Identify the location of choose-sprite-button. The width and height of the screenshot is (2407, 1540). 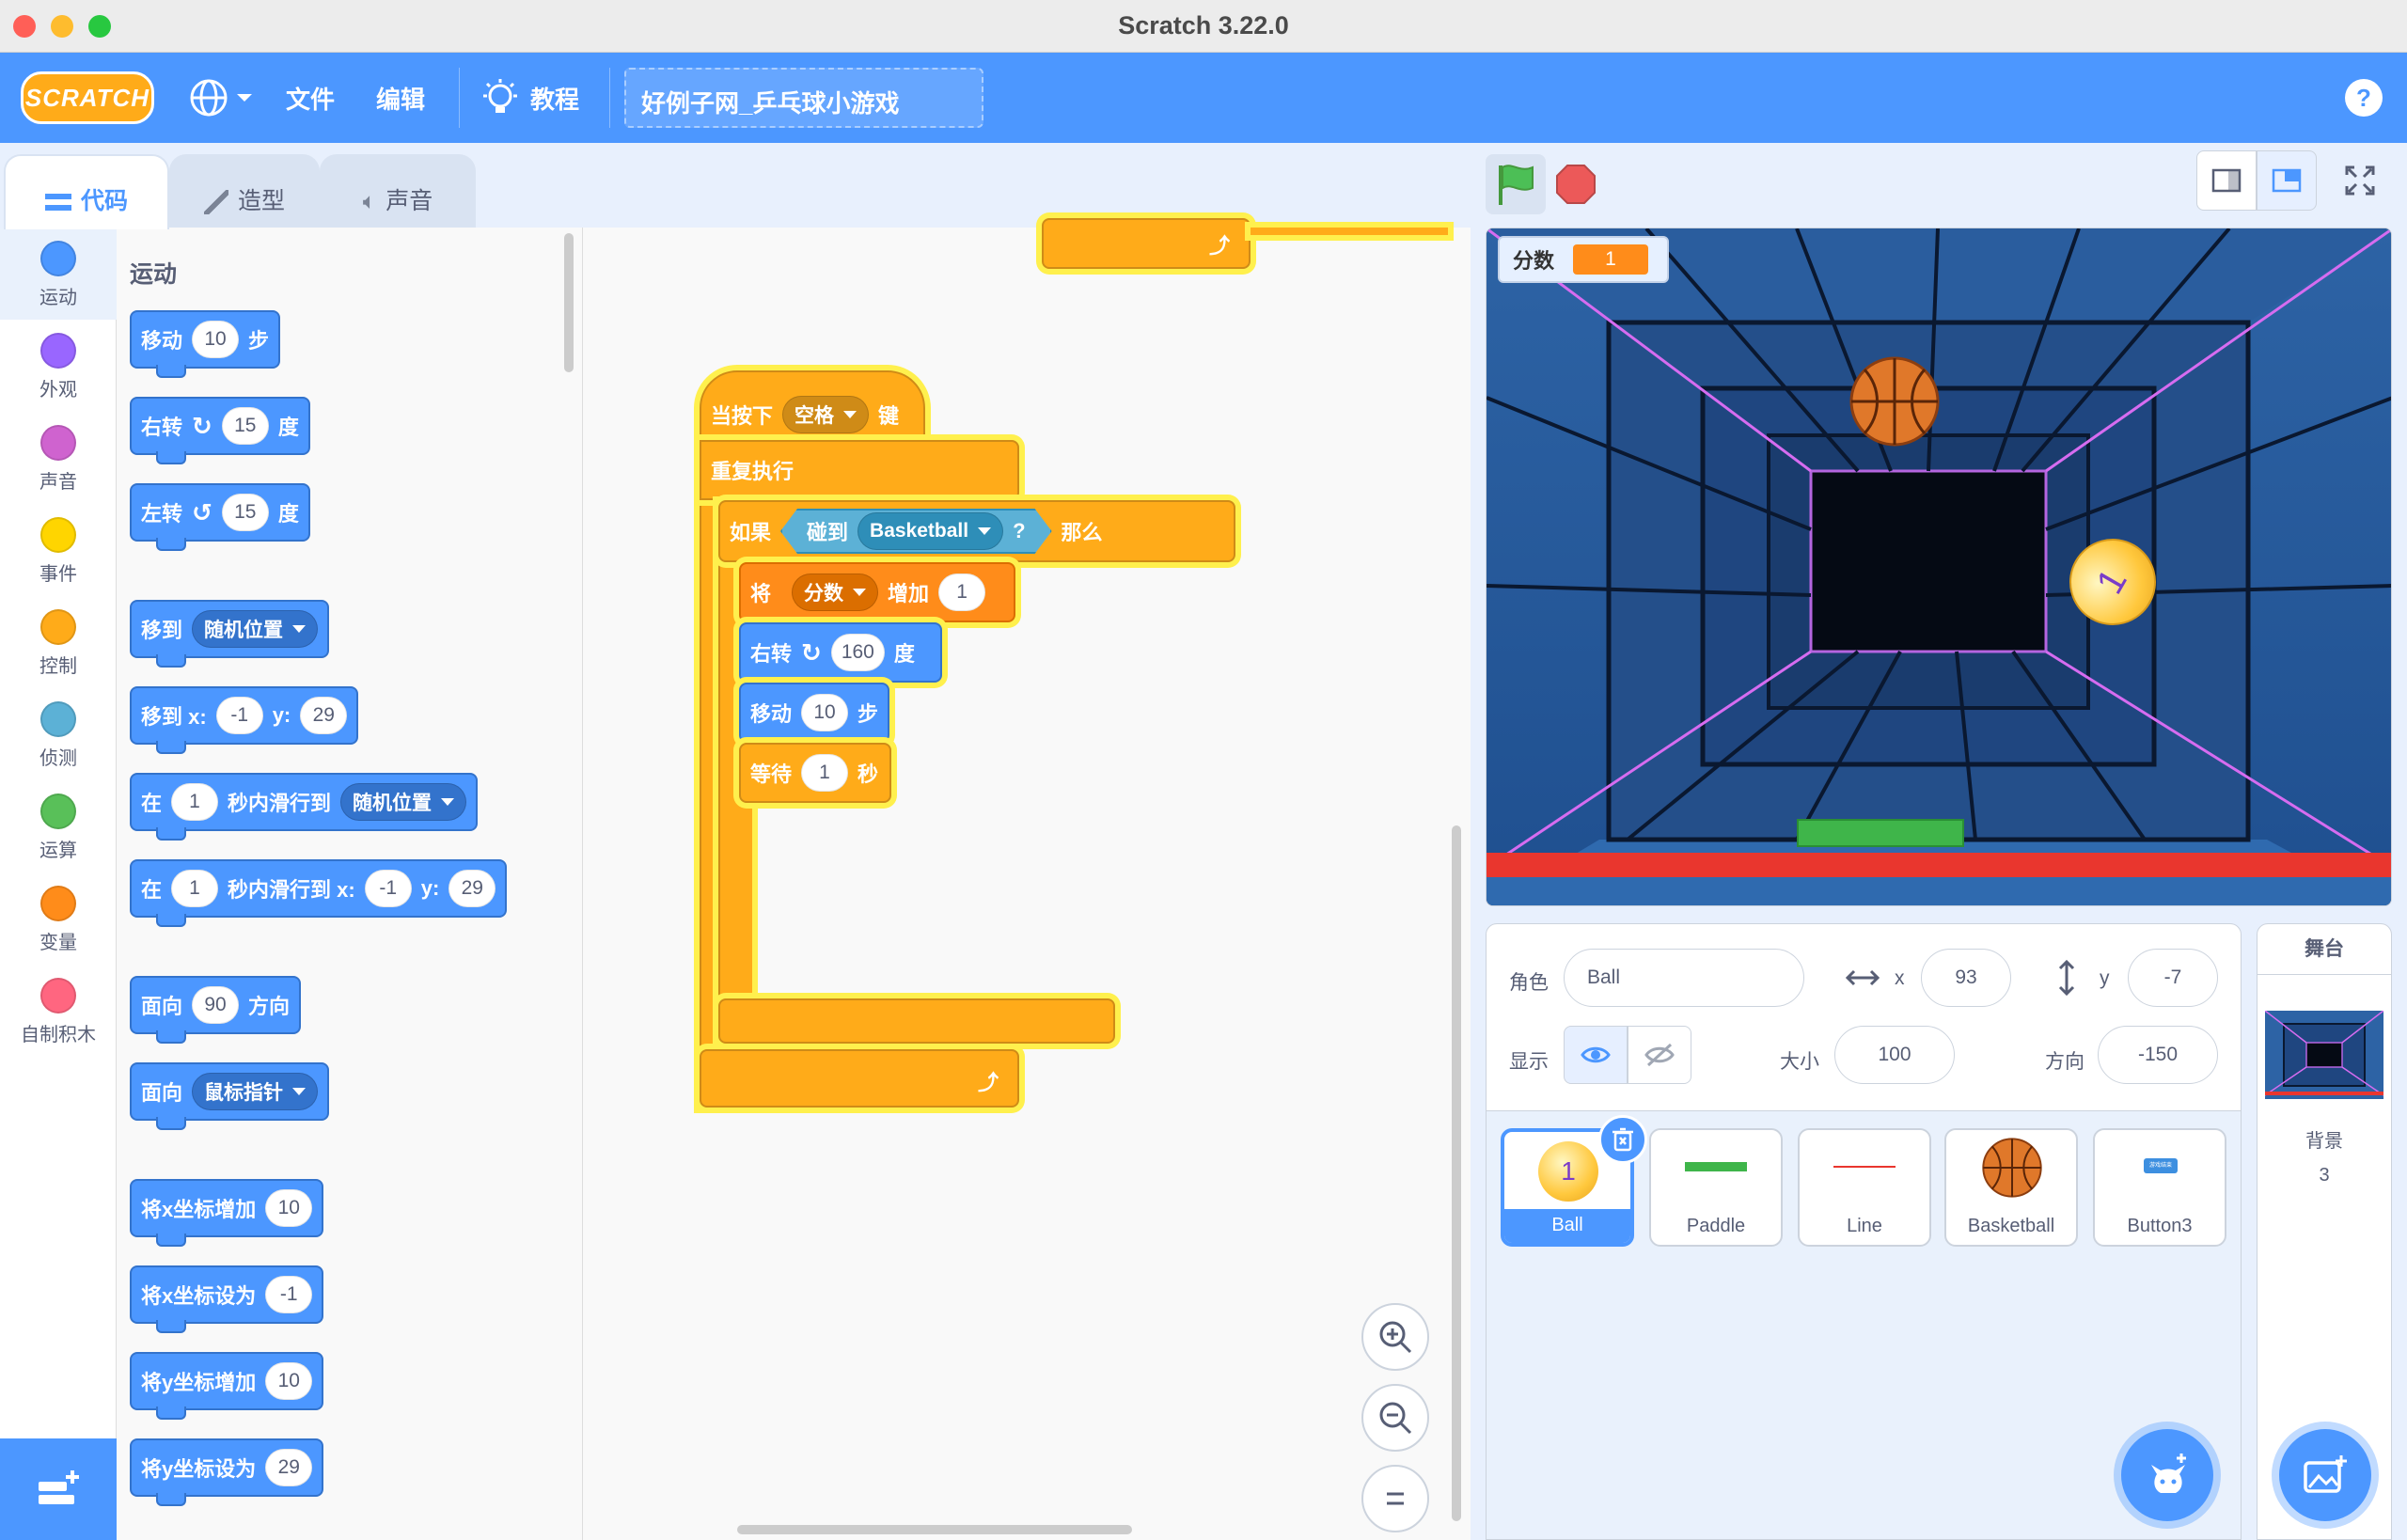
(2167, 1475).